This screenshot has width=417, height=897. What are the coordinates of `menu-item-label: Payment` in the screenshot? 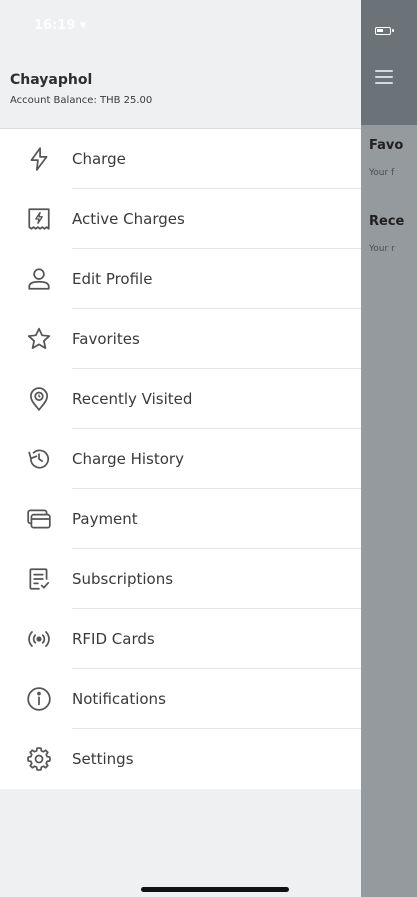 It's located at (105, 519).